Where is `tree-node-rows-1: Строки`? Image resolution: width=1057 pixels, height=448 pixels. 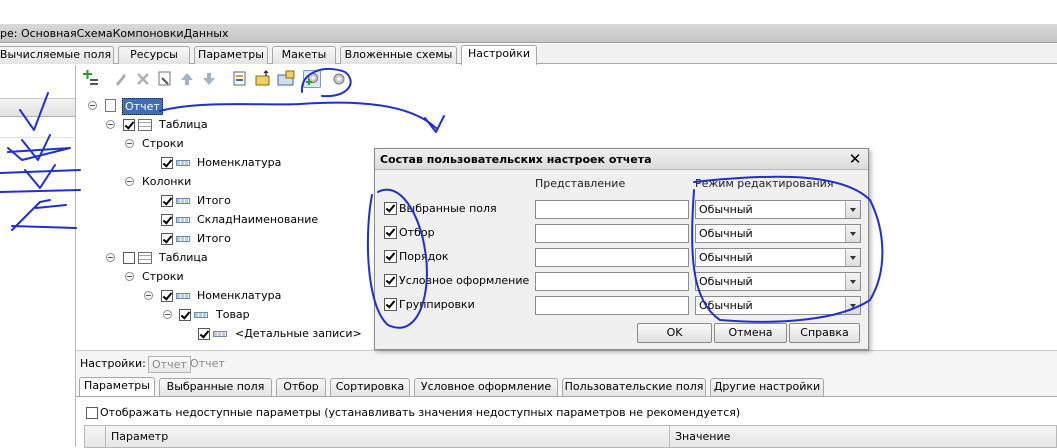
tree-node-rows-1: Строки is located at coordinates (160, 144).